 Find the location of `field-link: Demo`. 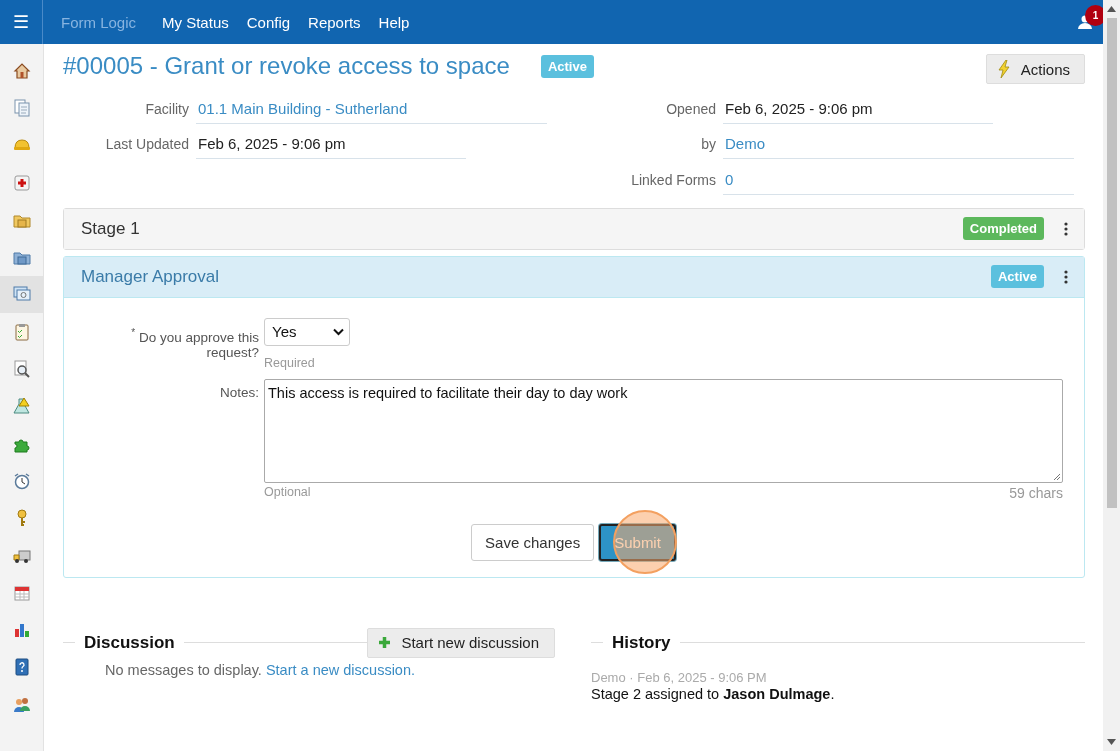

field-link: Demo is located at coordinates (898, 147).